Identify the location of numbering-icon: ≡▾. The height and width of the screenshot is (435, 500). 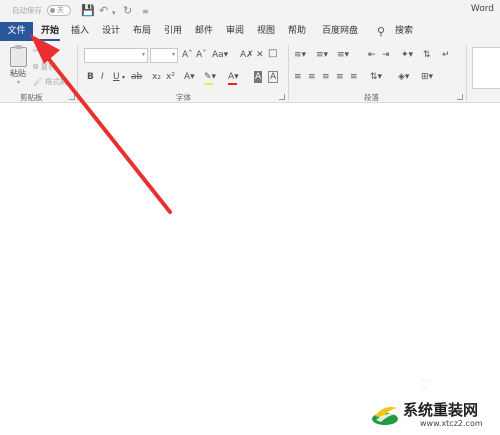
(322, 55).